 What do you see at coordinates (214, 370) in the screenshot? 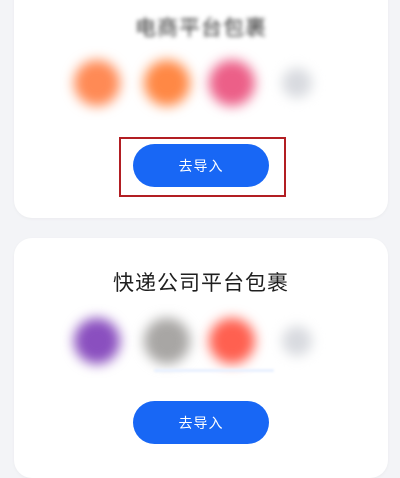
I see `divider` at bounding box center [214, 370].